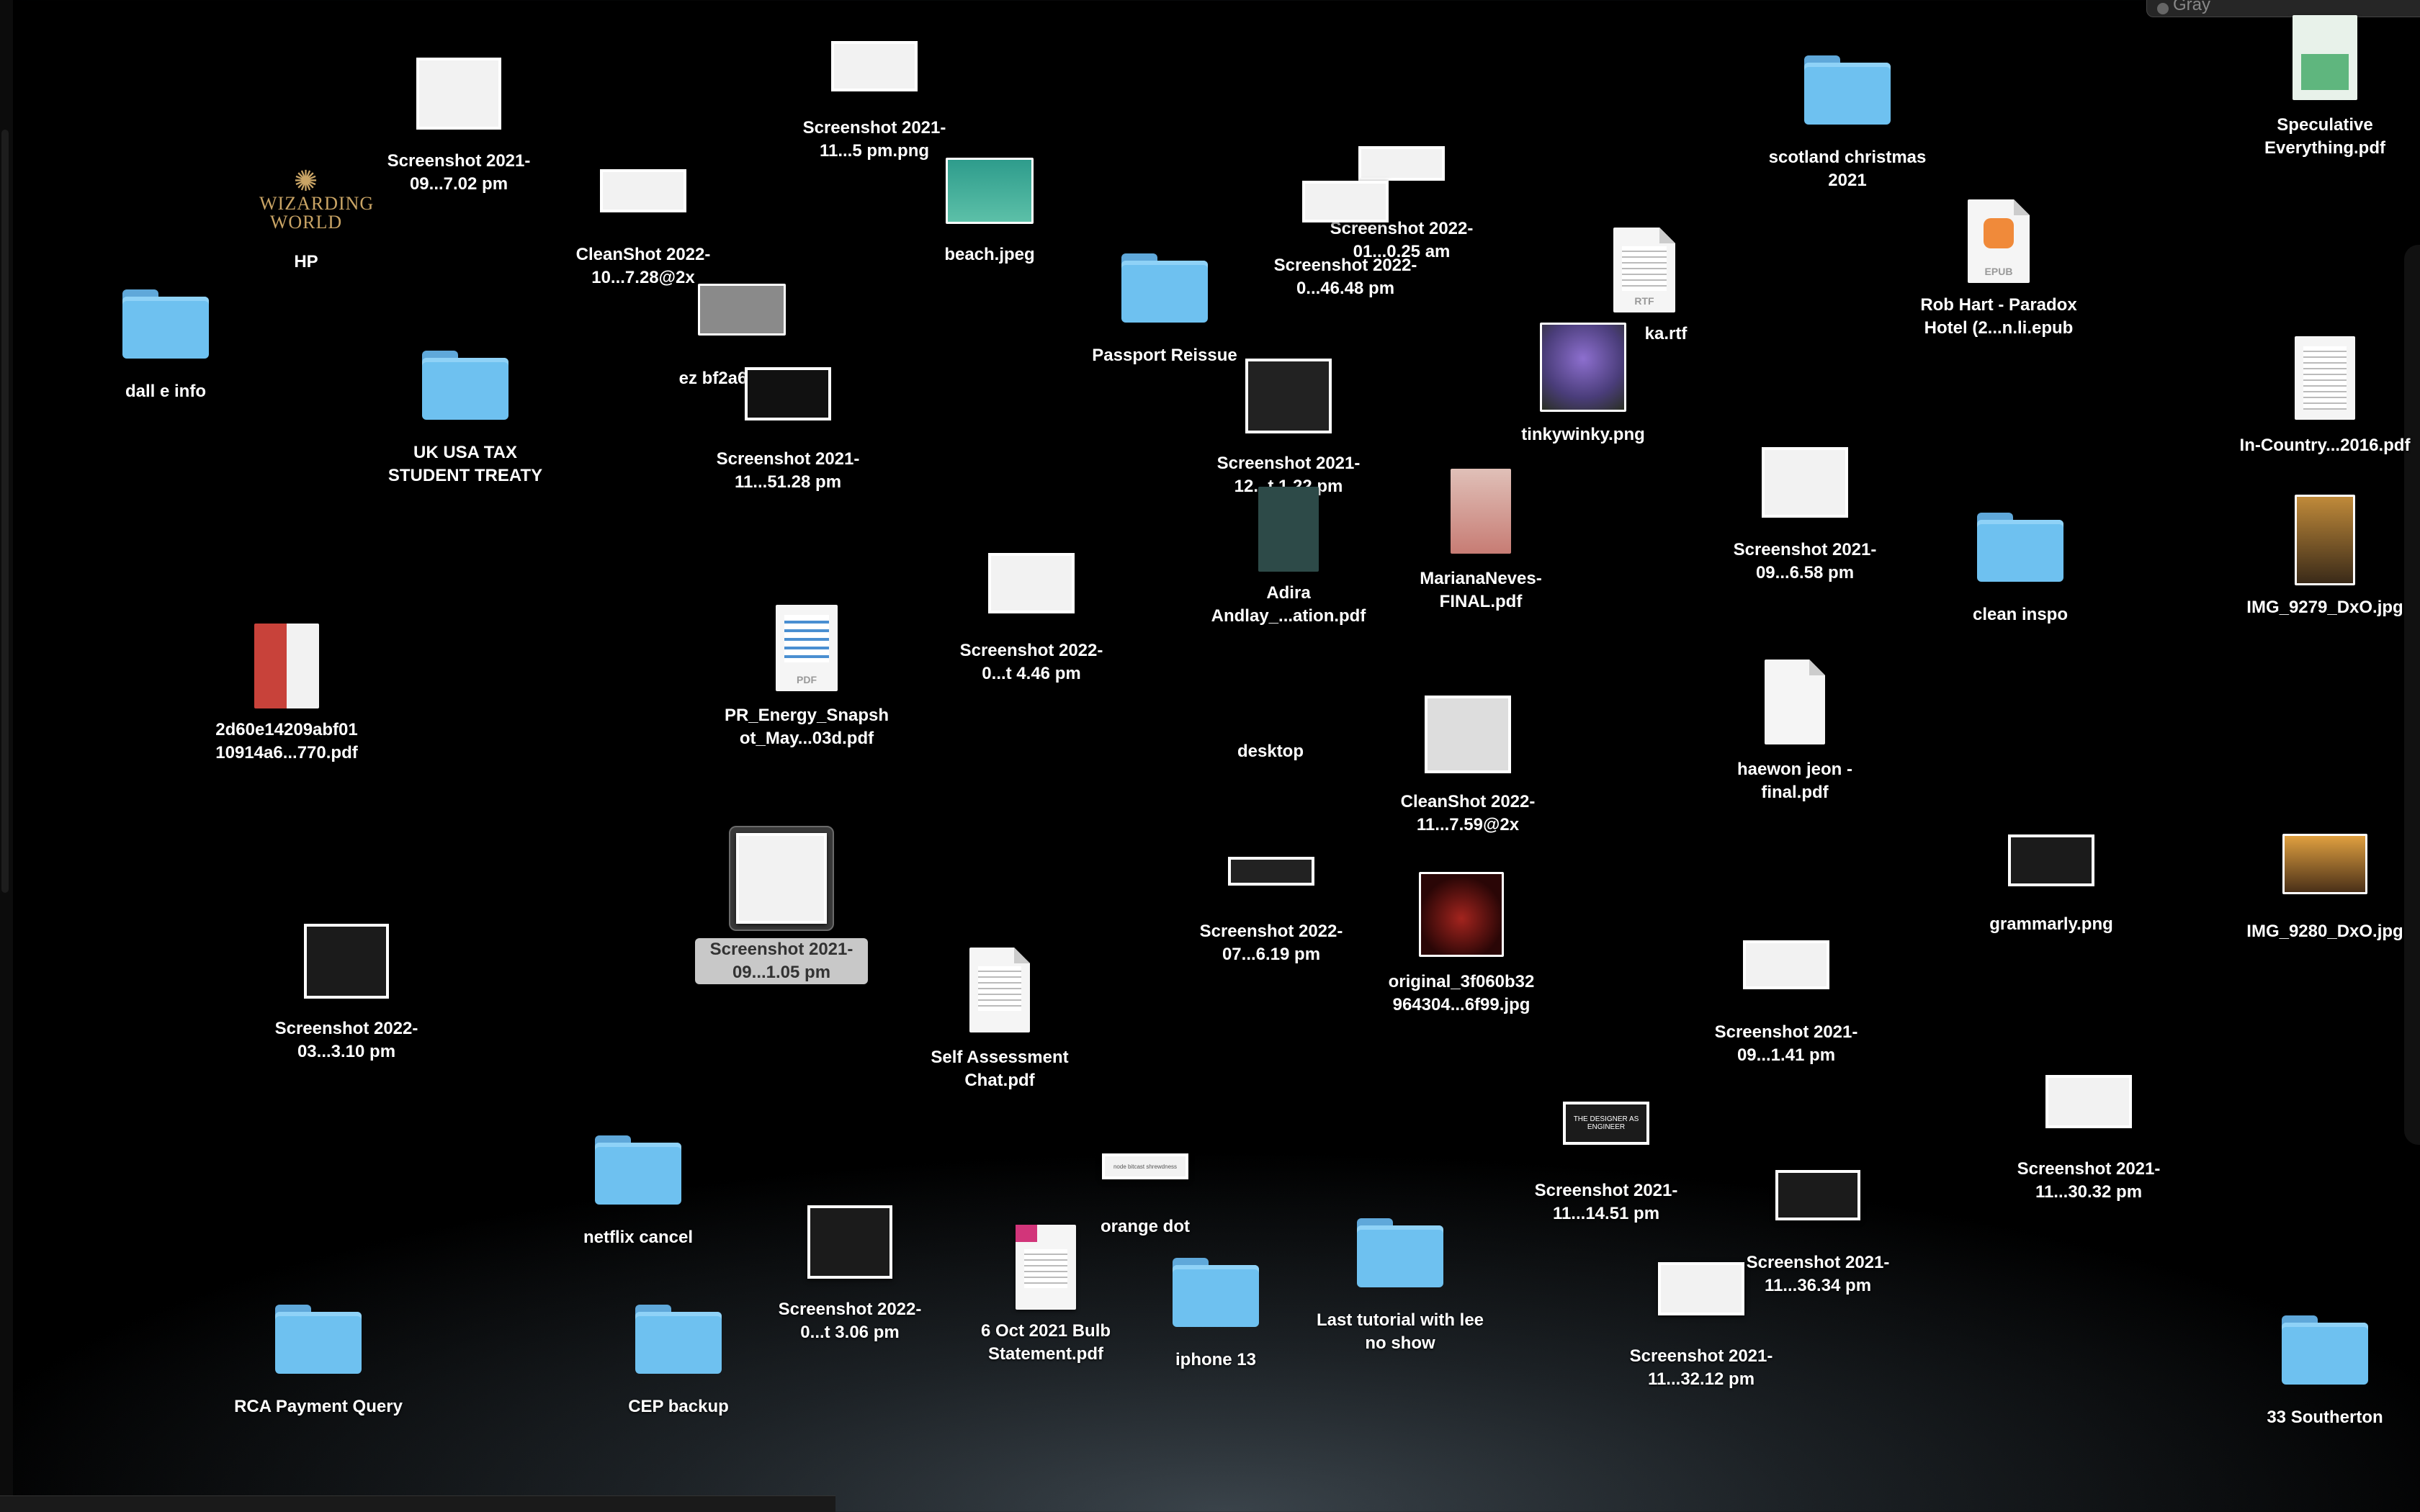 The height and width of the screenshot is (1512, 2420). I want to click on desktop-item-screenshot: Screenshot 2021-11...51.28 pm, so click(788, 420).